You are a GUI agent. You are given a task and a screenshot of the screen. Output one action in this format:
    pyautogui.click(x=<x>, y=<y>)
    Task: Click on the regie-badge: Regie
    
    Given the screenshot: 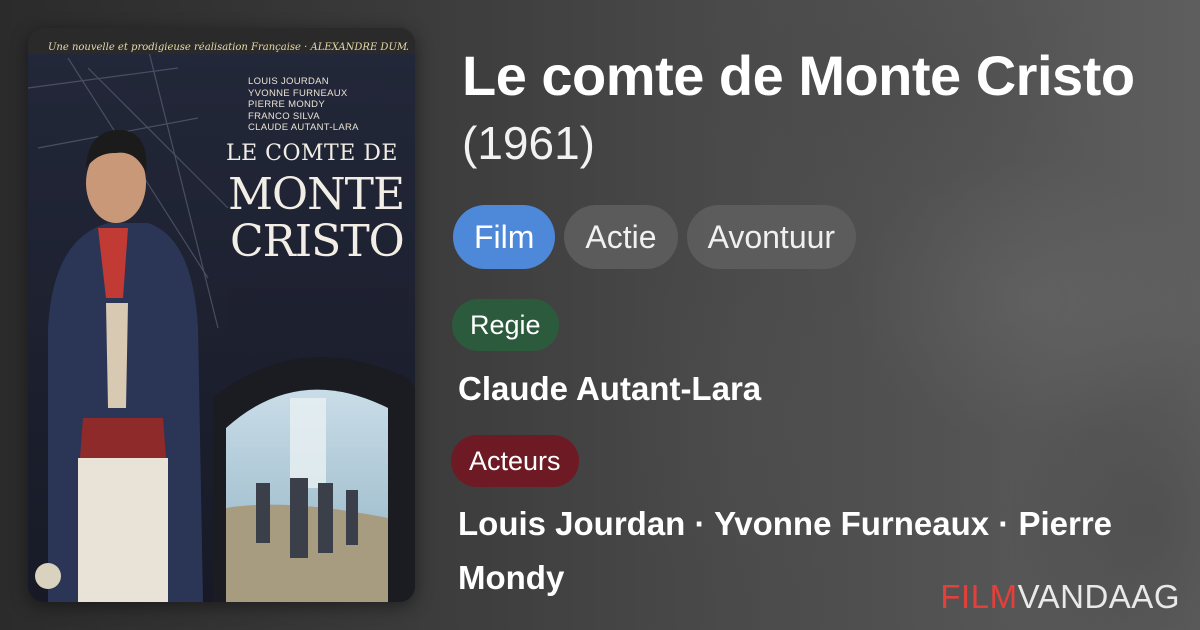 What is the action you would take?
    pyautogui.click(x=505, y=325)
    